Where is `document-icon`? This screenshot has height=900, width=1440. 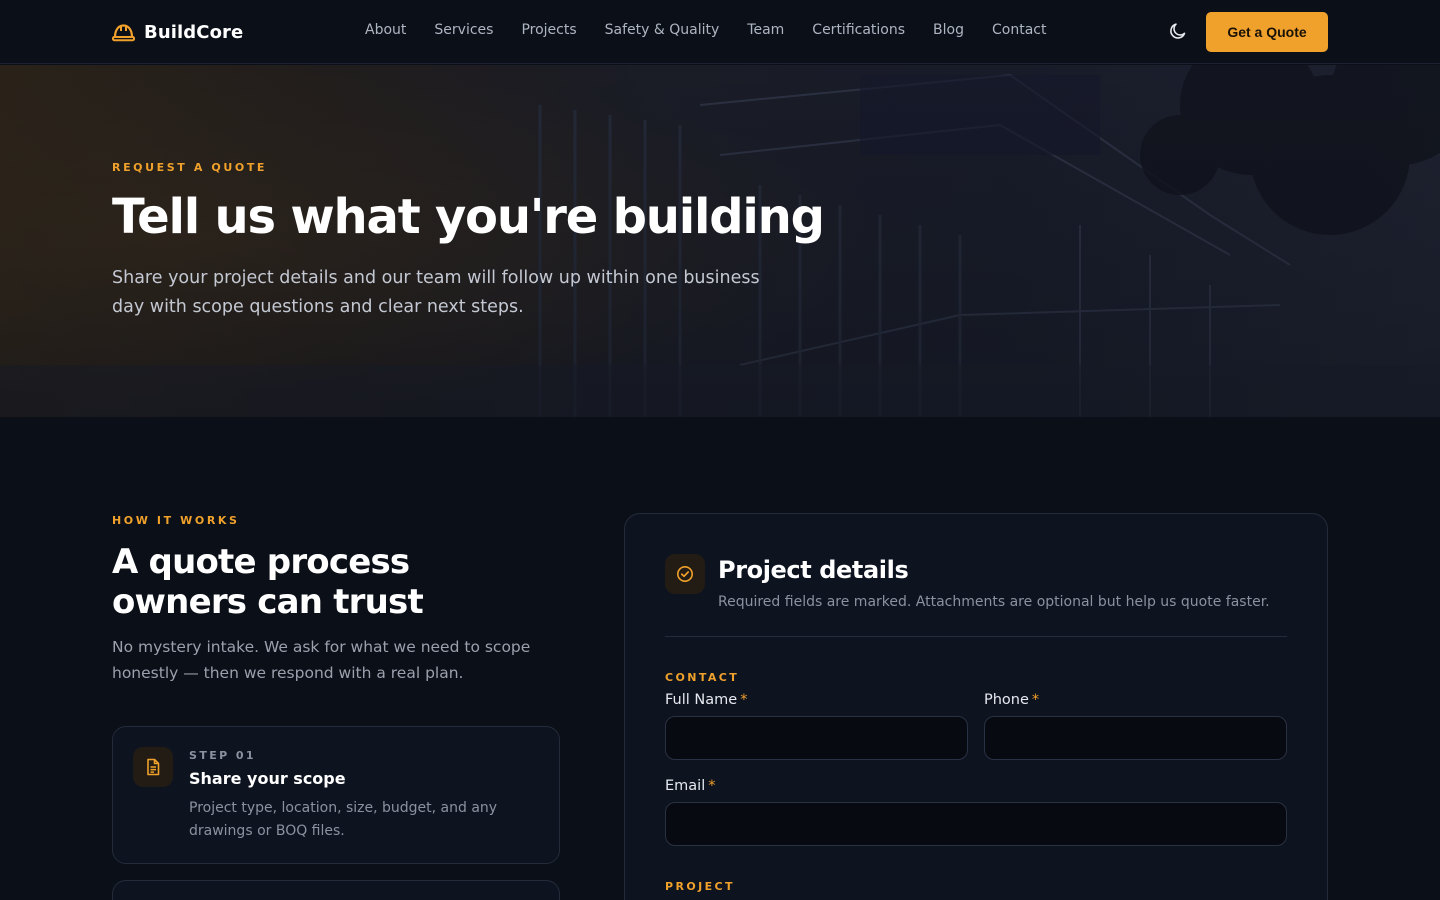 document-icon is located at coordinates (153, 767).